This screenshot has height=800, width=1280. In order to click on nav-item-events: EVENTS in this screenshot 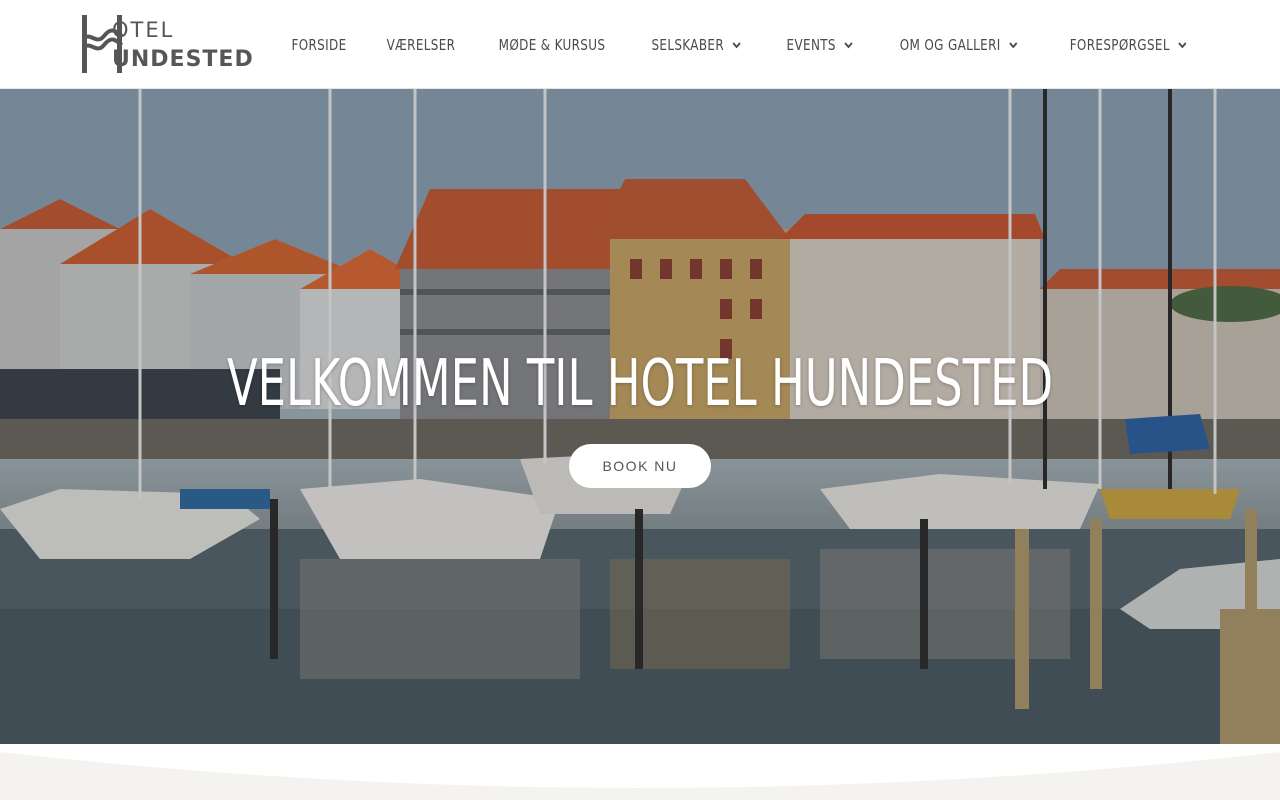, I will do `click(820, 44)`.